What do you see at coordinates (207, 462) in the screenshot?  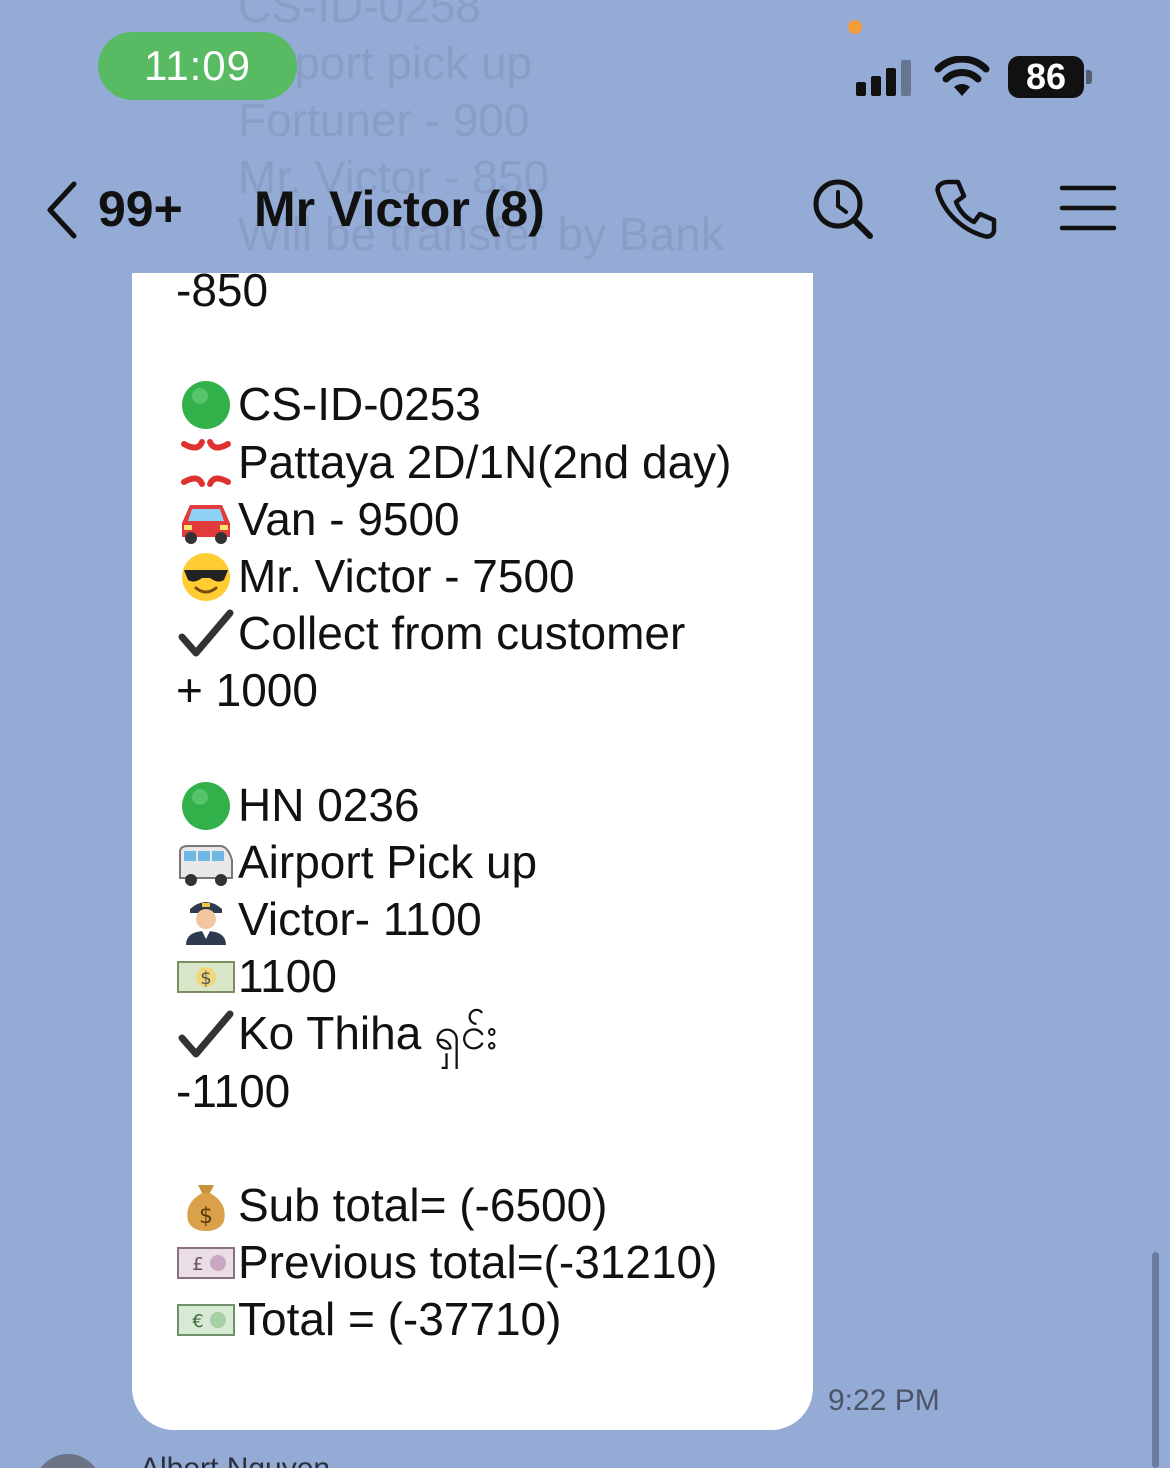 I see `anger-icon` at bounding box center [207, 462].